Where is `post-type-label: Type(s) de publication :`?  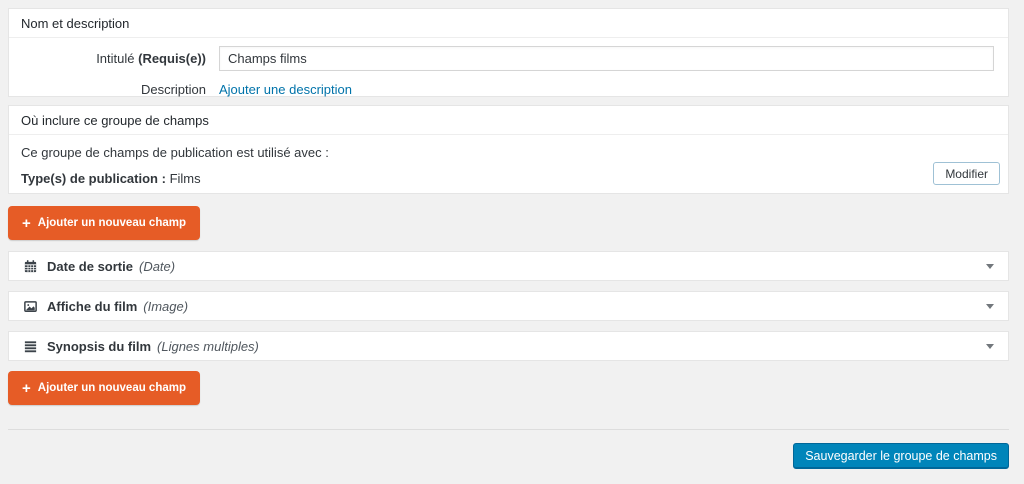
post-type-label: Type(s) de publication : is located at coordinates (93, 178).